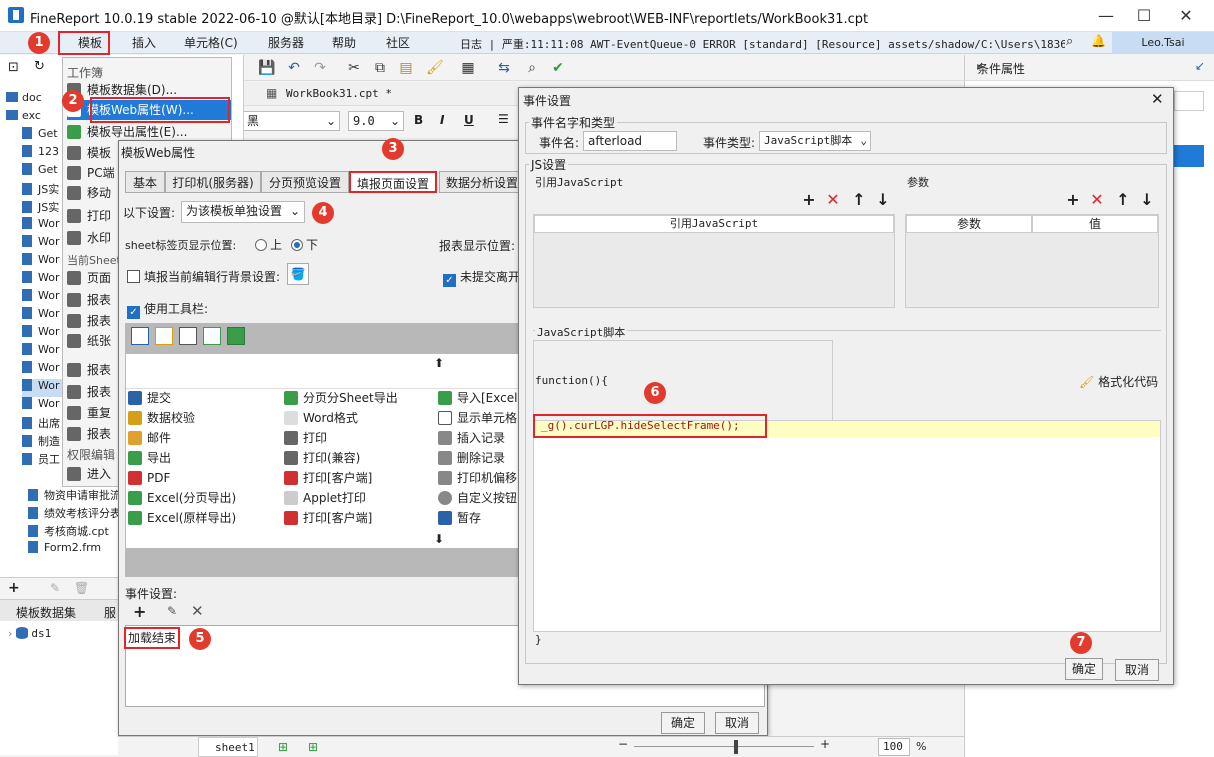 The image size is (1214, 757). Describe the element at coordinates (833, 200) in the screenshot. I see `delete-js-icon: ✕` at that location.